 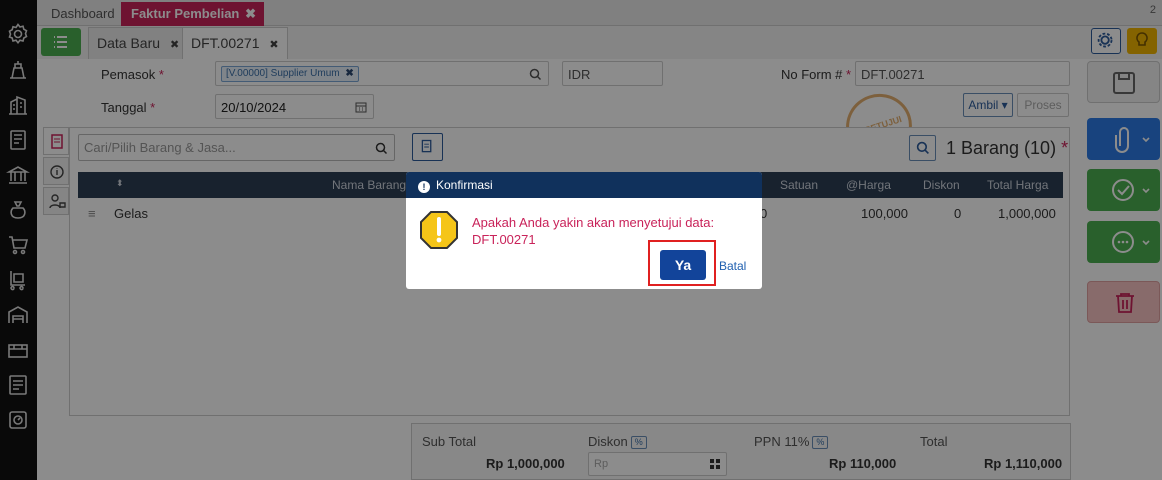 What do you see at coordinates (464, 185) in the screenshot?
I see `dialog-title: Konfirmasi` at bounding box center [464, 185].